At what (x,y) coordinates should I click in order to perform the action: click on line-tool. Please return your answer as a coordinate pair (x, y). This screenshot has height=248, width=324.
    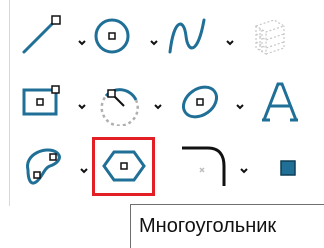
    Looking at the image, I should click on (40, 36).